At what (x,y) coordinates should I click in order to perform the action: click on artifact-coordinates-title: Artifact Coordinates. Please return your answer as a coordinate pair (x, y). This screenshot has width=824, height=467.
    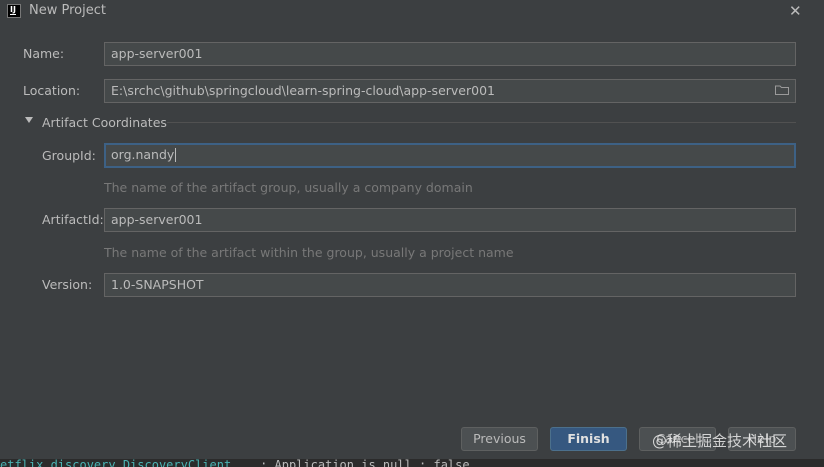
    Looking at the image, I should click on (104, 122).